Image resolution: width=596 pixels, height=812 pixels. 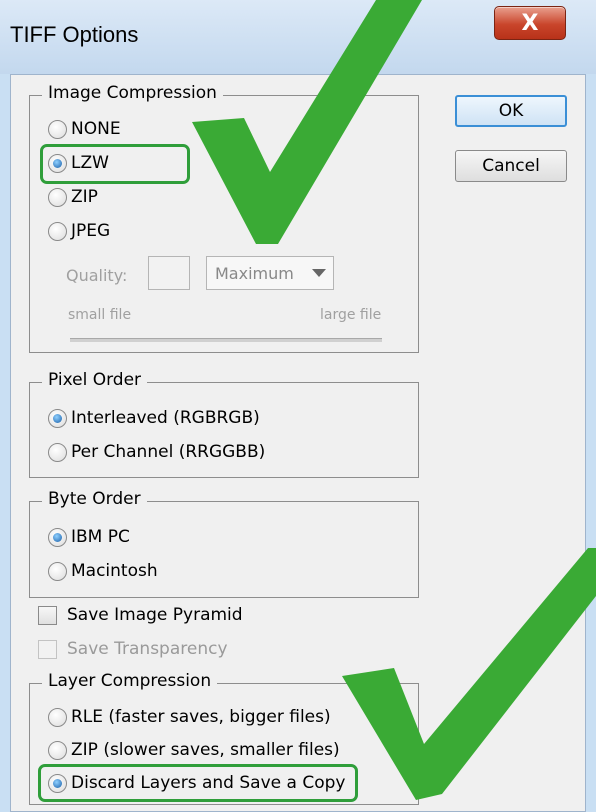 What do you see at coordinates (511, 166) in the screenshot?
I see `cancel-button: Cancel` at bounding box center [511, 166].